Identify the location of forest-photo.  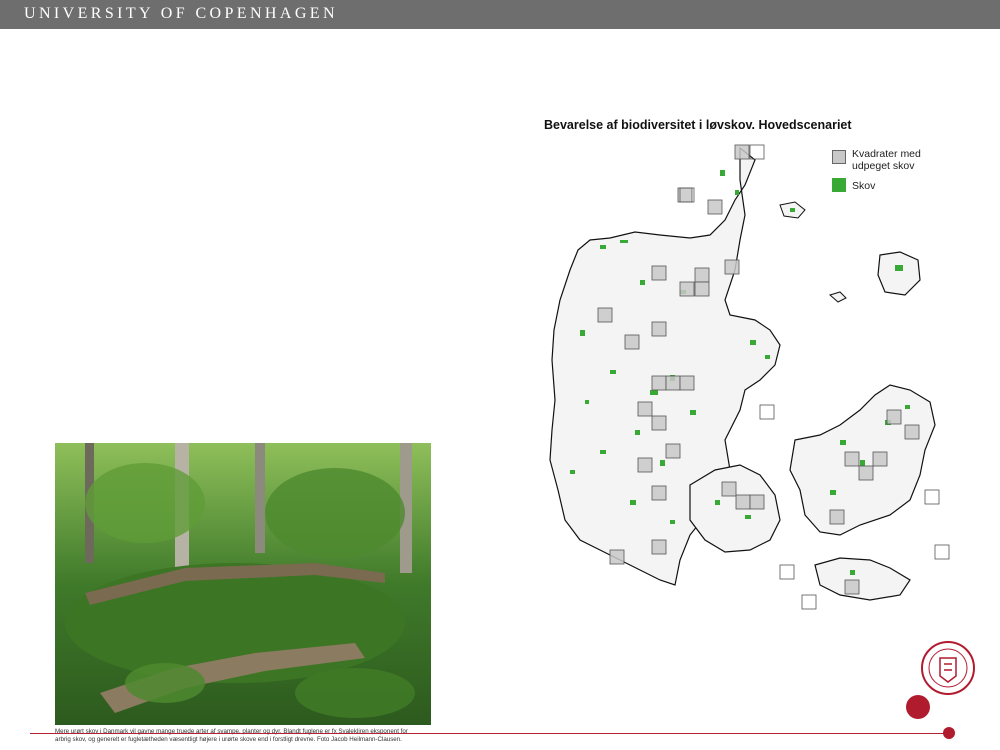
(243, 584).